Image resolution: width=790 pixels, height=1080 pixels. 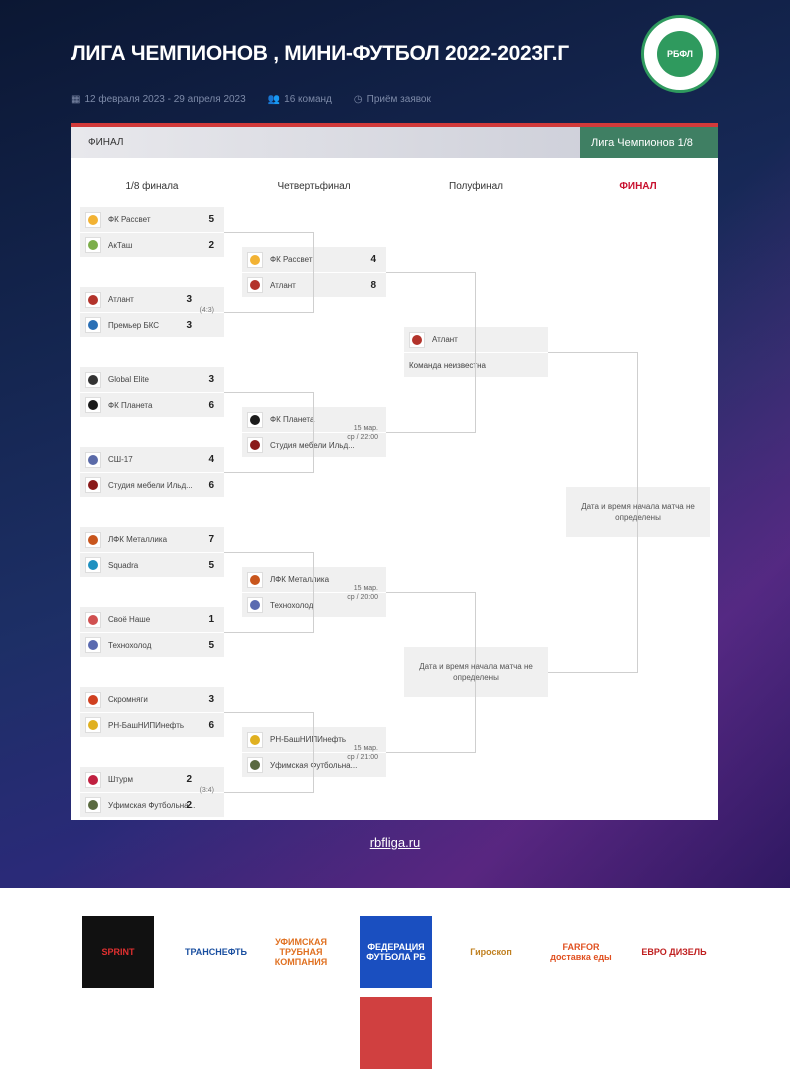 I want to click on team-row: Команда неизвестна, so click(x=476, y=364).